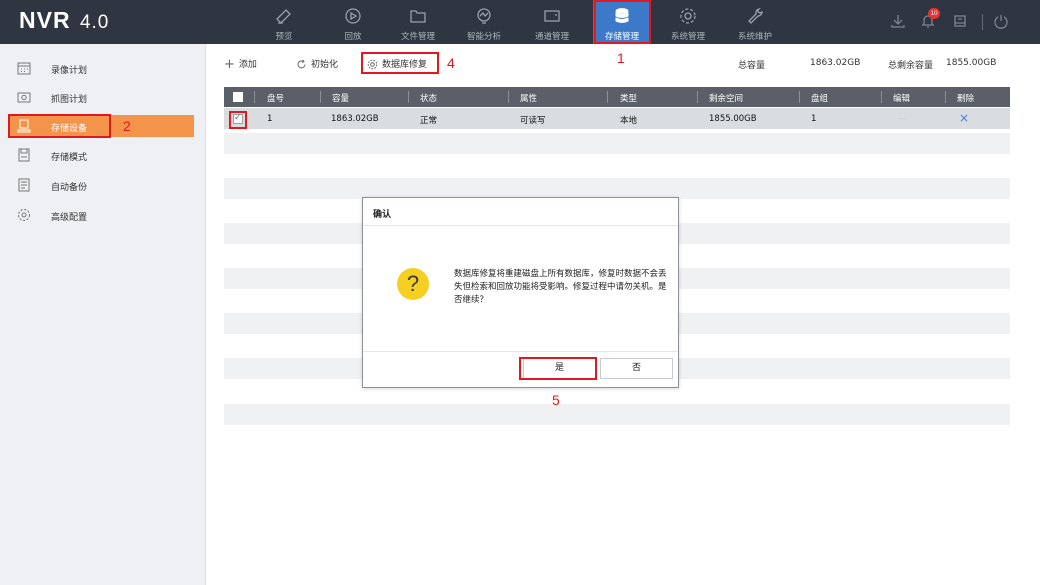 The width and height of the screenshot is (1040, 585). I want to click on camera-icon, so click(283, 16).